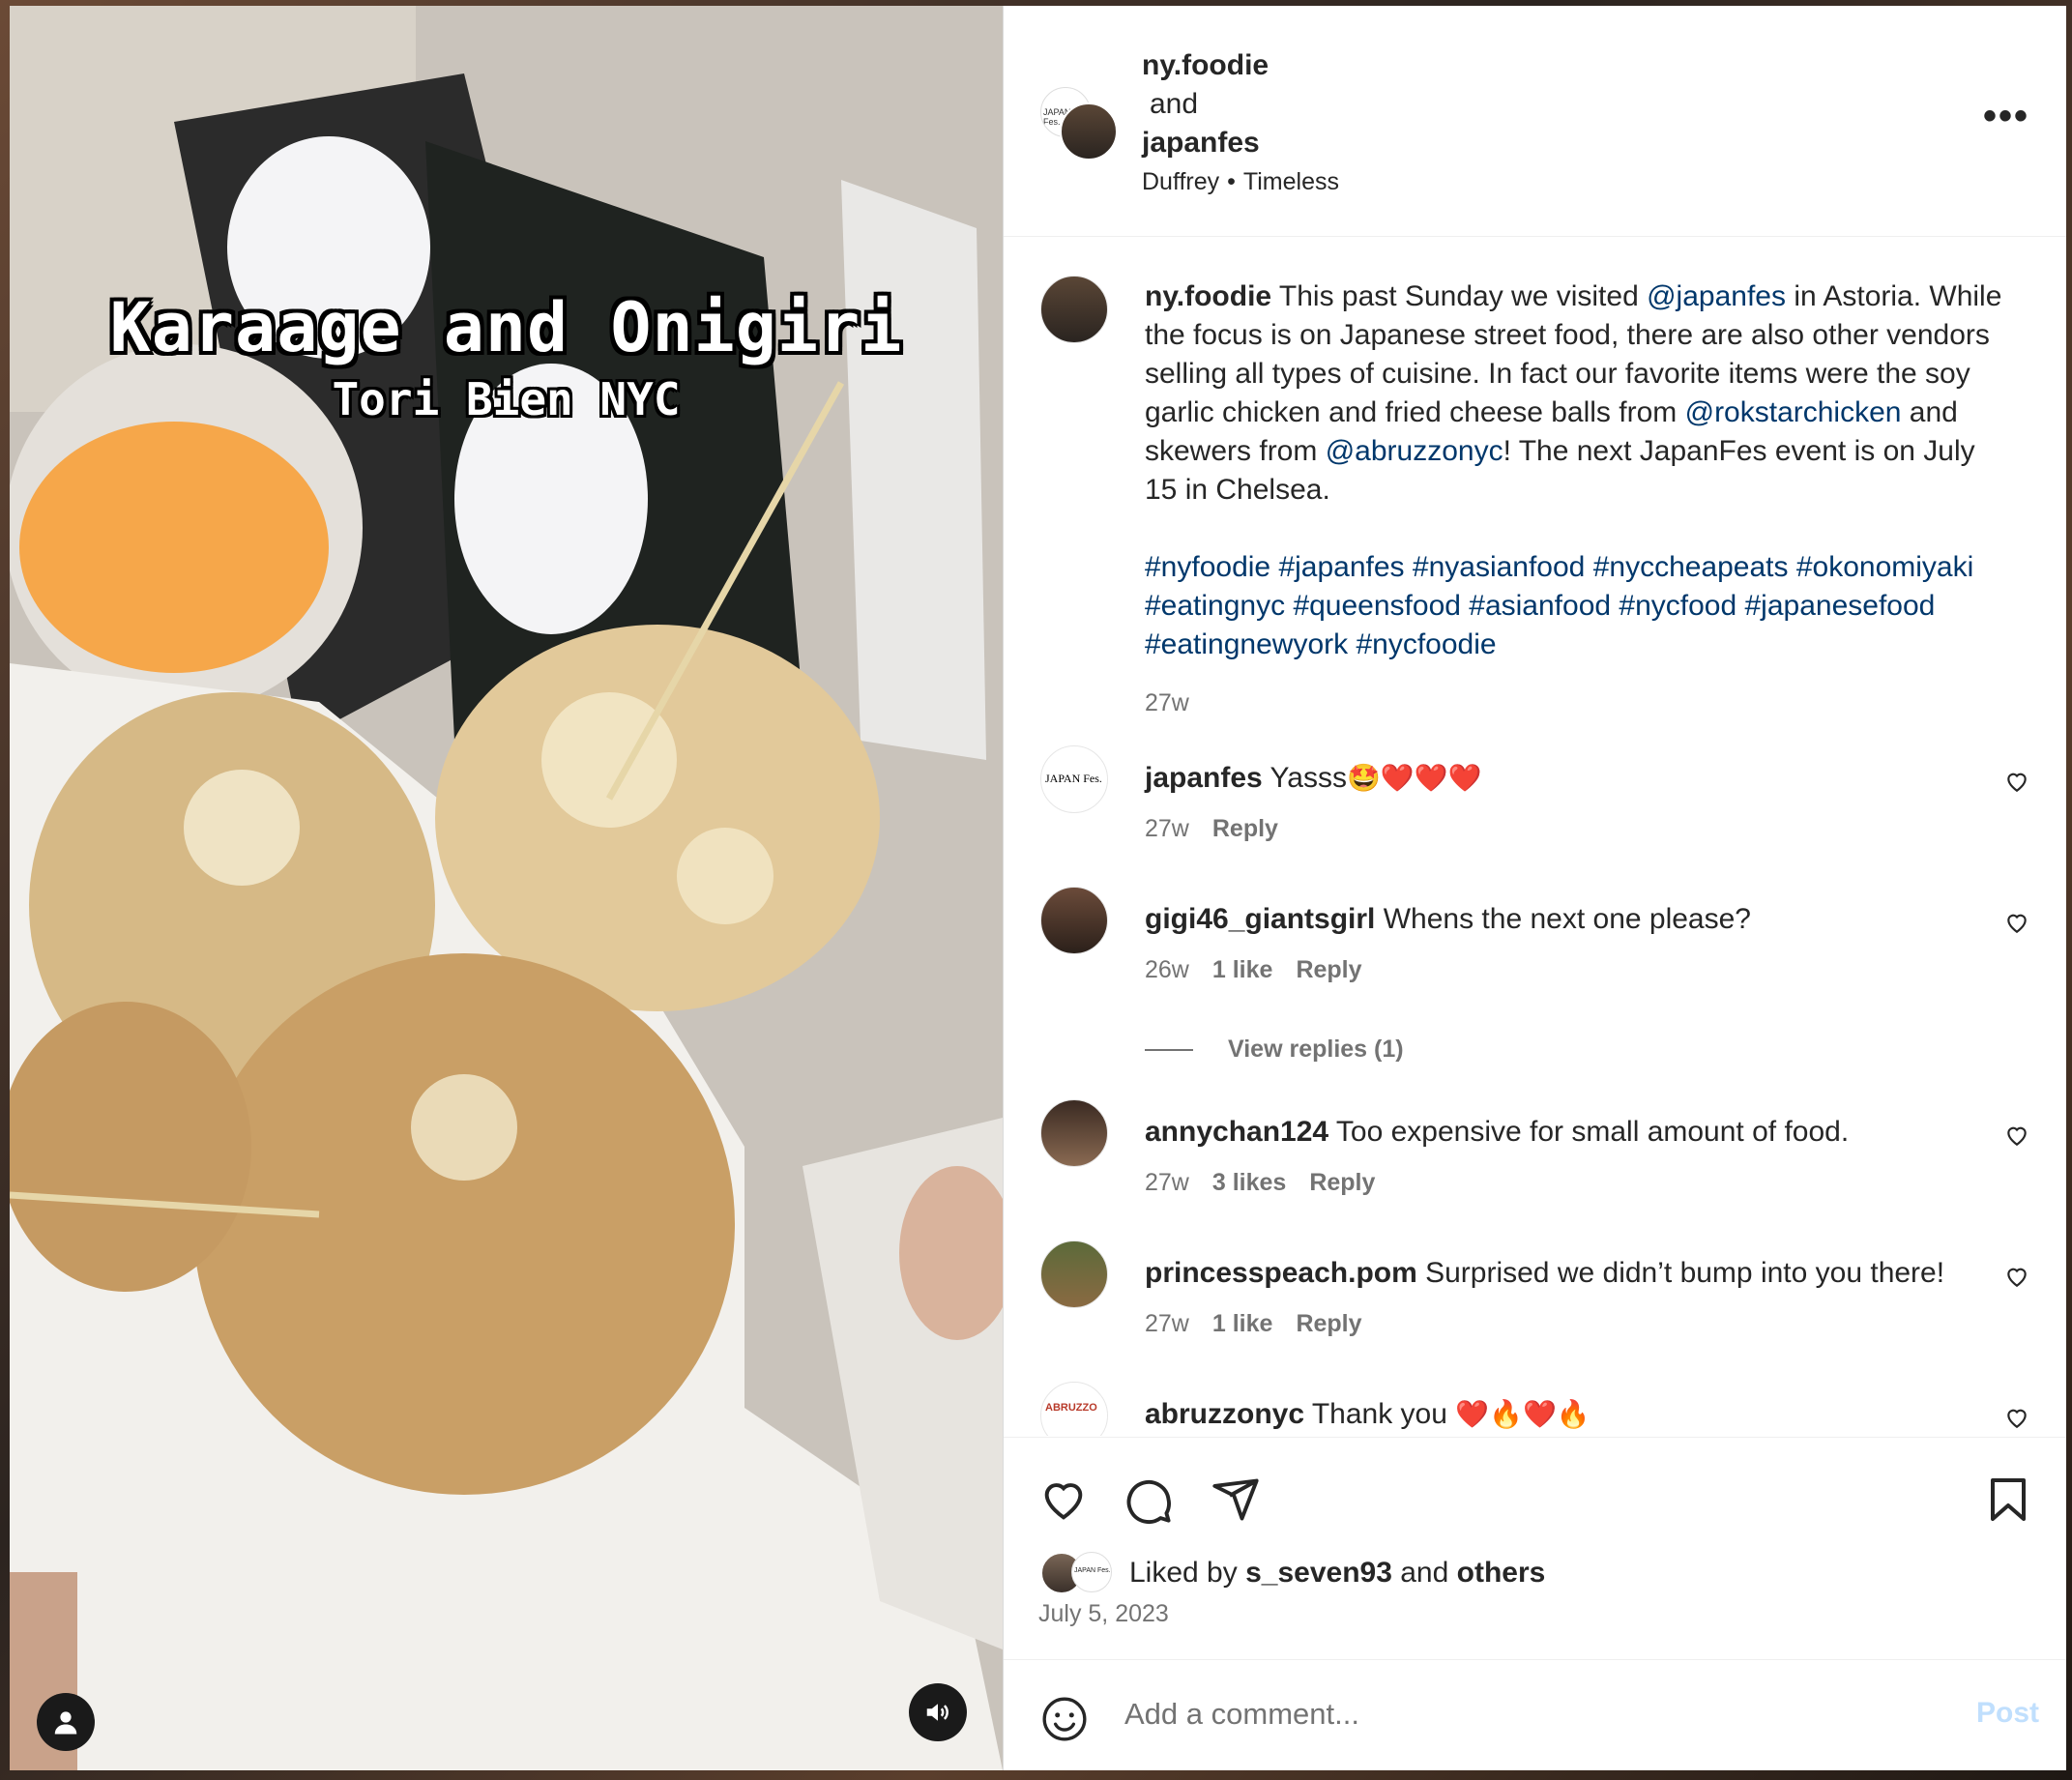 This screenshot has width=2072, height=1780. I want to click on audio-toggle-button, so click(938, 1712).